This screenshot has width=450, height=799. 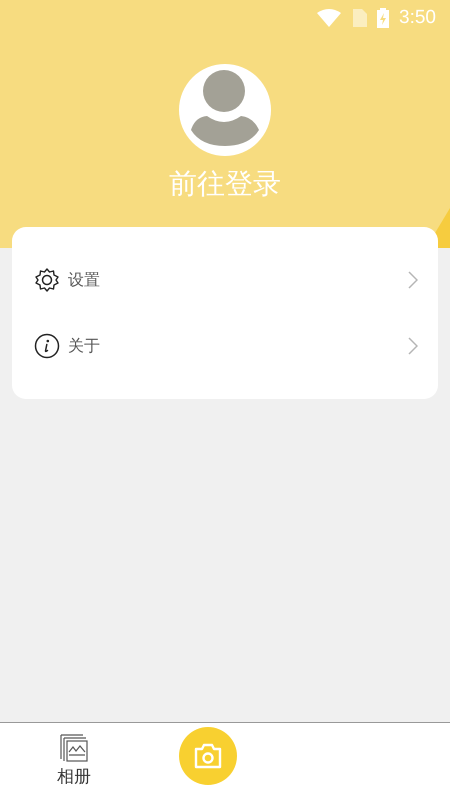 What do you see at coordinates (47, 280) in the screenshot?
I see `settings-icon` at bounding box center [47, 280].